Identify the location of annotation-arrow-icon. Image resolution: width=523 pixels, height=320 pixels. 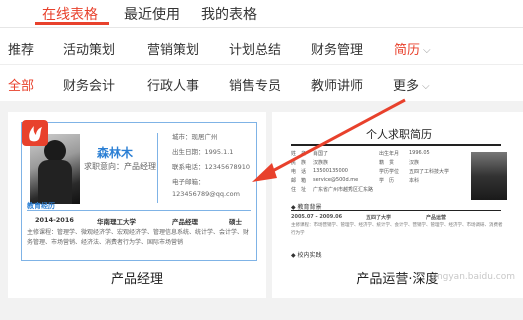
(329, 140).